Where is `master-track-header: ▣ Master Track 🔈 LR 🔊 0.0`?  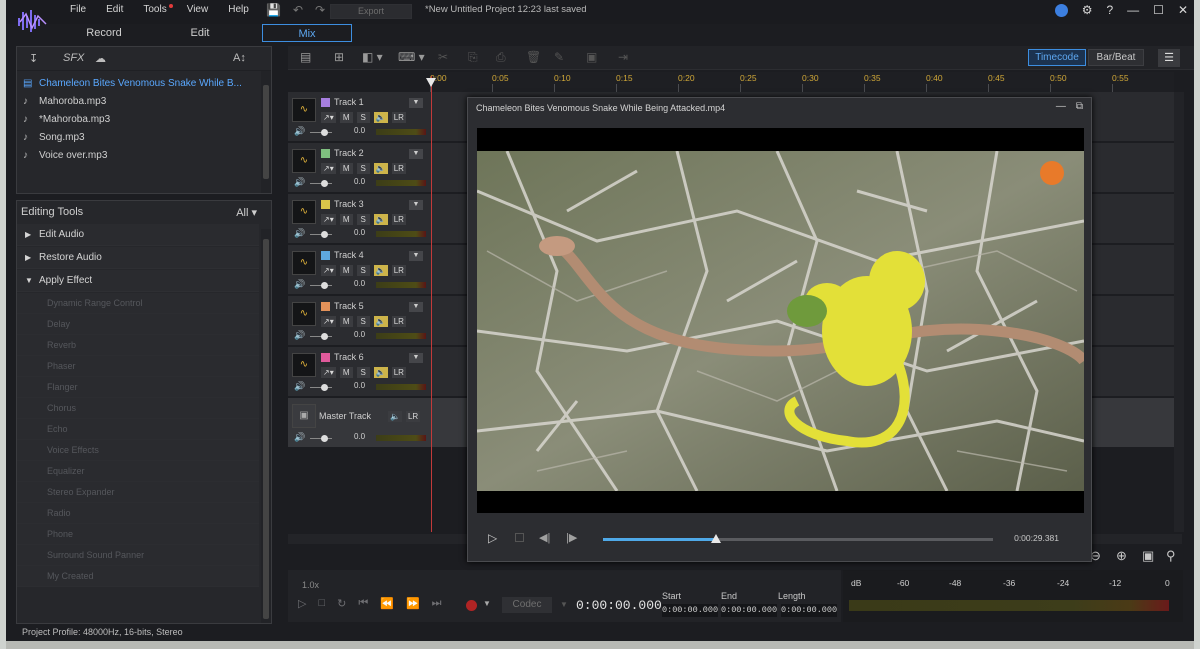 master-track-header: ▣ Master Track 🔈 LR 🔊 0.0 is located at coordinates (360, 423).